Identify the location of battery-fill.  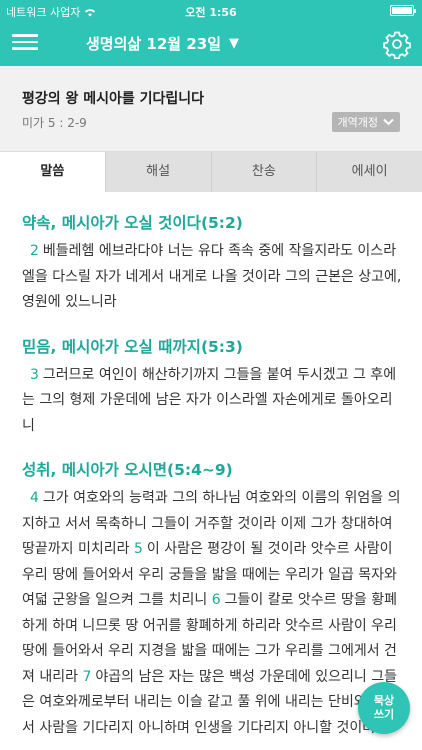
(402, 10).